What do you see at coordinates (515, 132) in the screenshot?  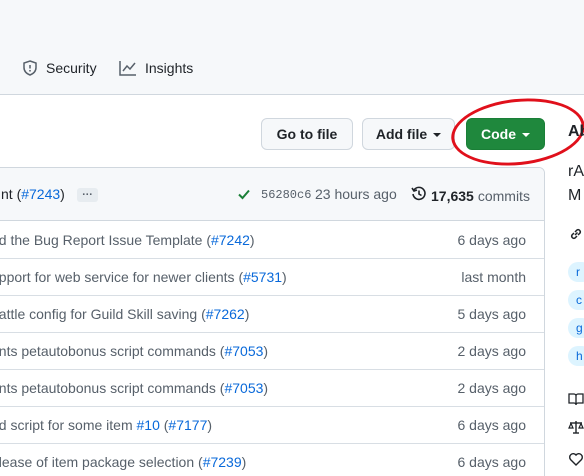 I see `red-annotation-circle` at bounding box center [515, 132].